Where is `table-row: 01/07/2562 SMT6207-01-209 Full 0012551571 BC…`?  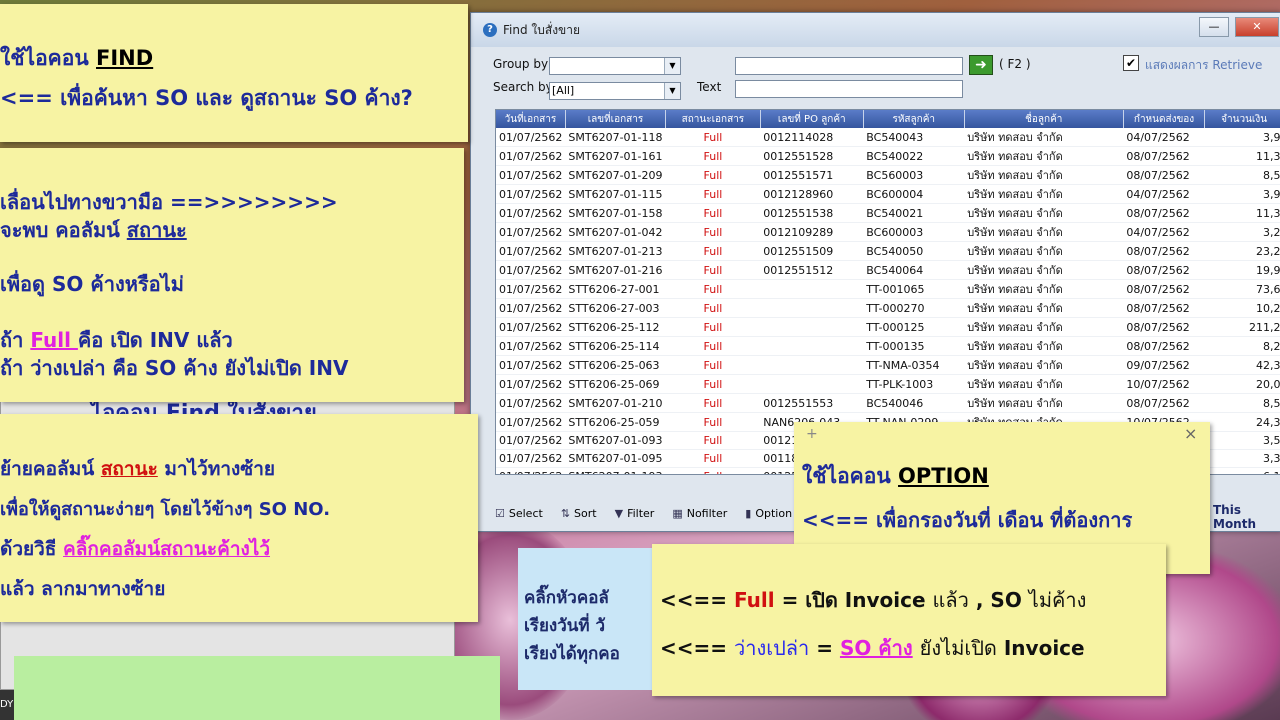 table-row: 01/07/2562 SMT6207-01-209 Full 0012551571 BC… is located at coordinates (888, 175).